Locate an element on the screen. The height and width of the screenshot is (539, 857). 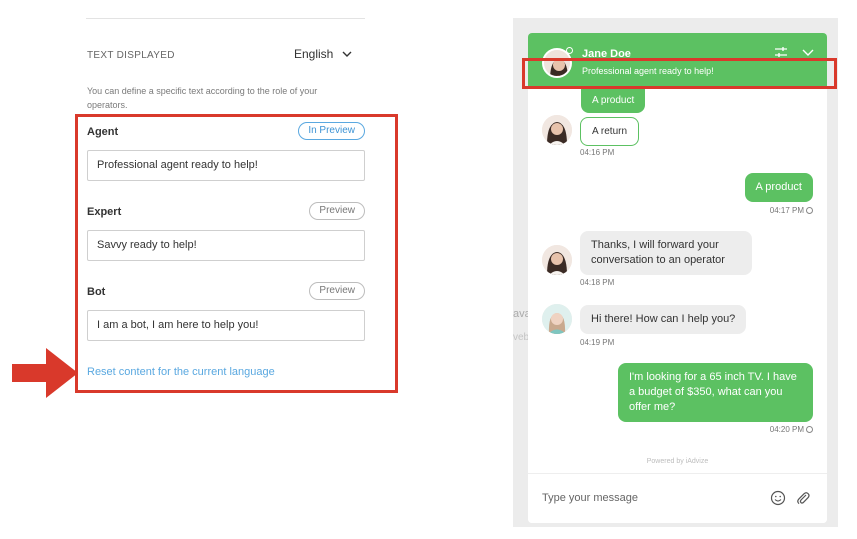
quick-reply-bubble: A product is located at coordinates (613, 100).